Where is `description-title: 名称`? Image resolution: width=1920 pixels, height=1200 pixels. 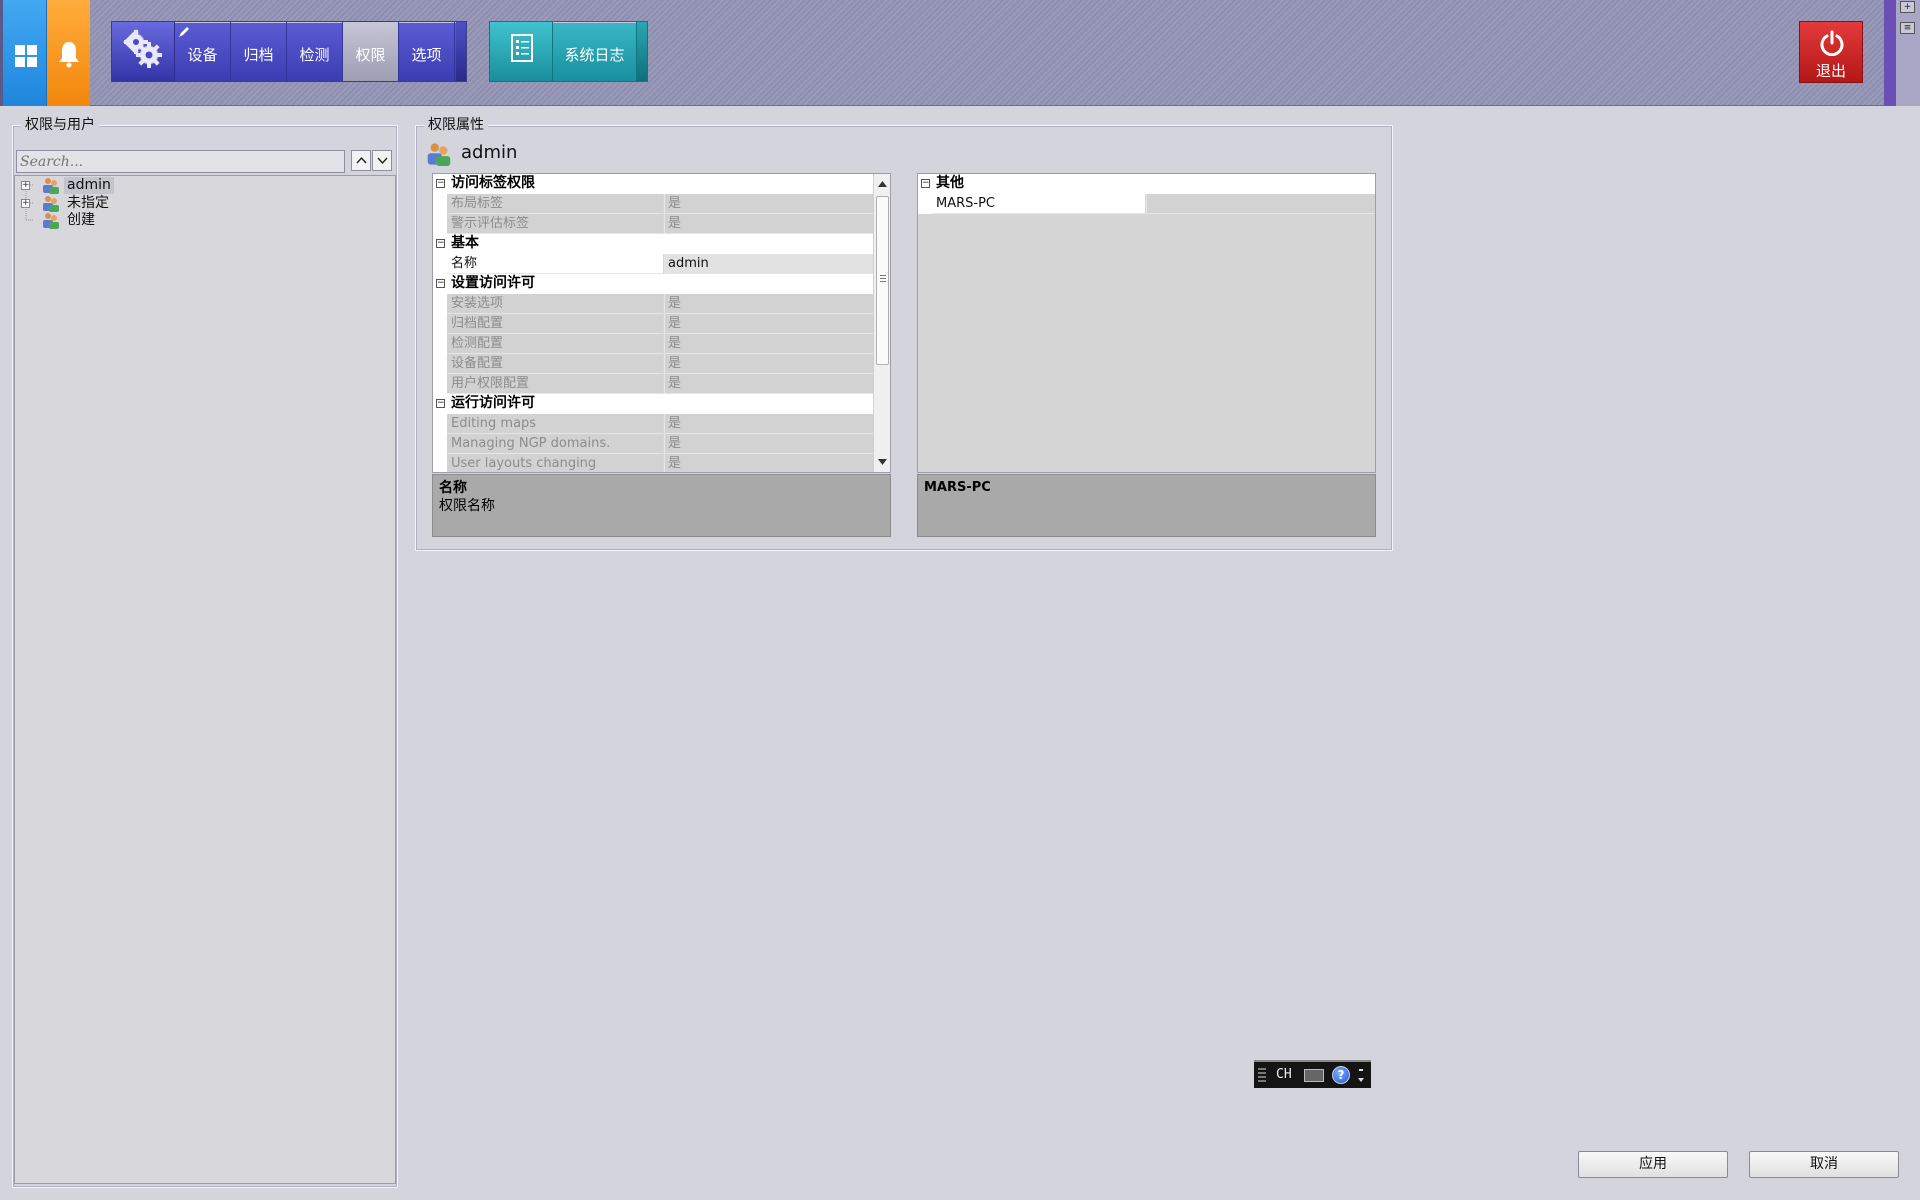 description-title: 名称 is located at coordinates (453, 488).